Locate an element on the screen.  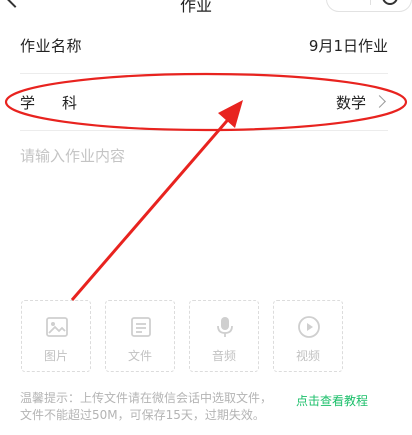
attach-audio-label: 音频 is located at coordinates (223, 356).